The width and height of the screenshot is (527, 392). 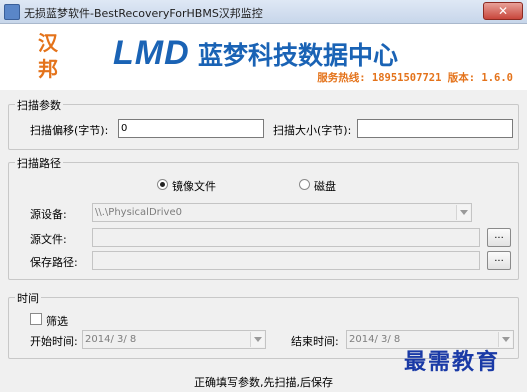 I want to click on source-file-label: 源文件:, so click(x=48, y=239).